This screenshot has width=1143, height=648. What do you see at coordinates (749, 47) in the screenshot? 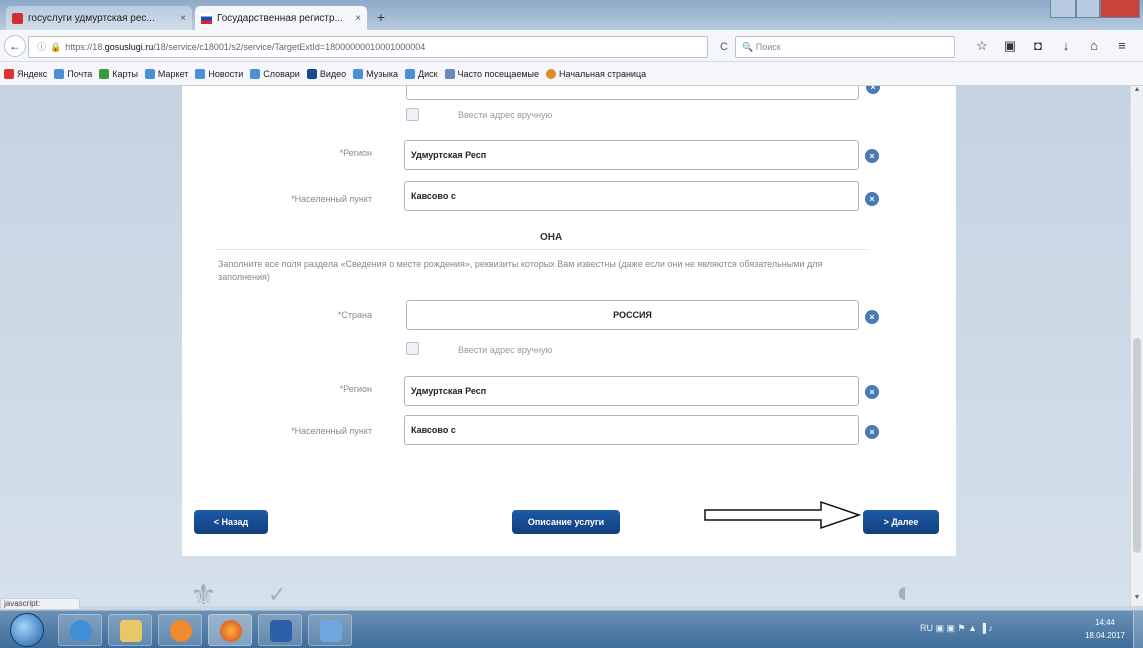
I see `search-icon: 🔍` at bounding box center [749, 47].